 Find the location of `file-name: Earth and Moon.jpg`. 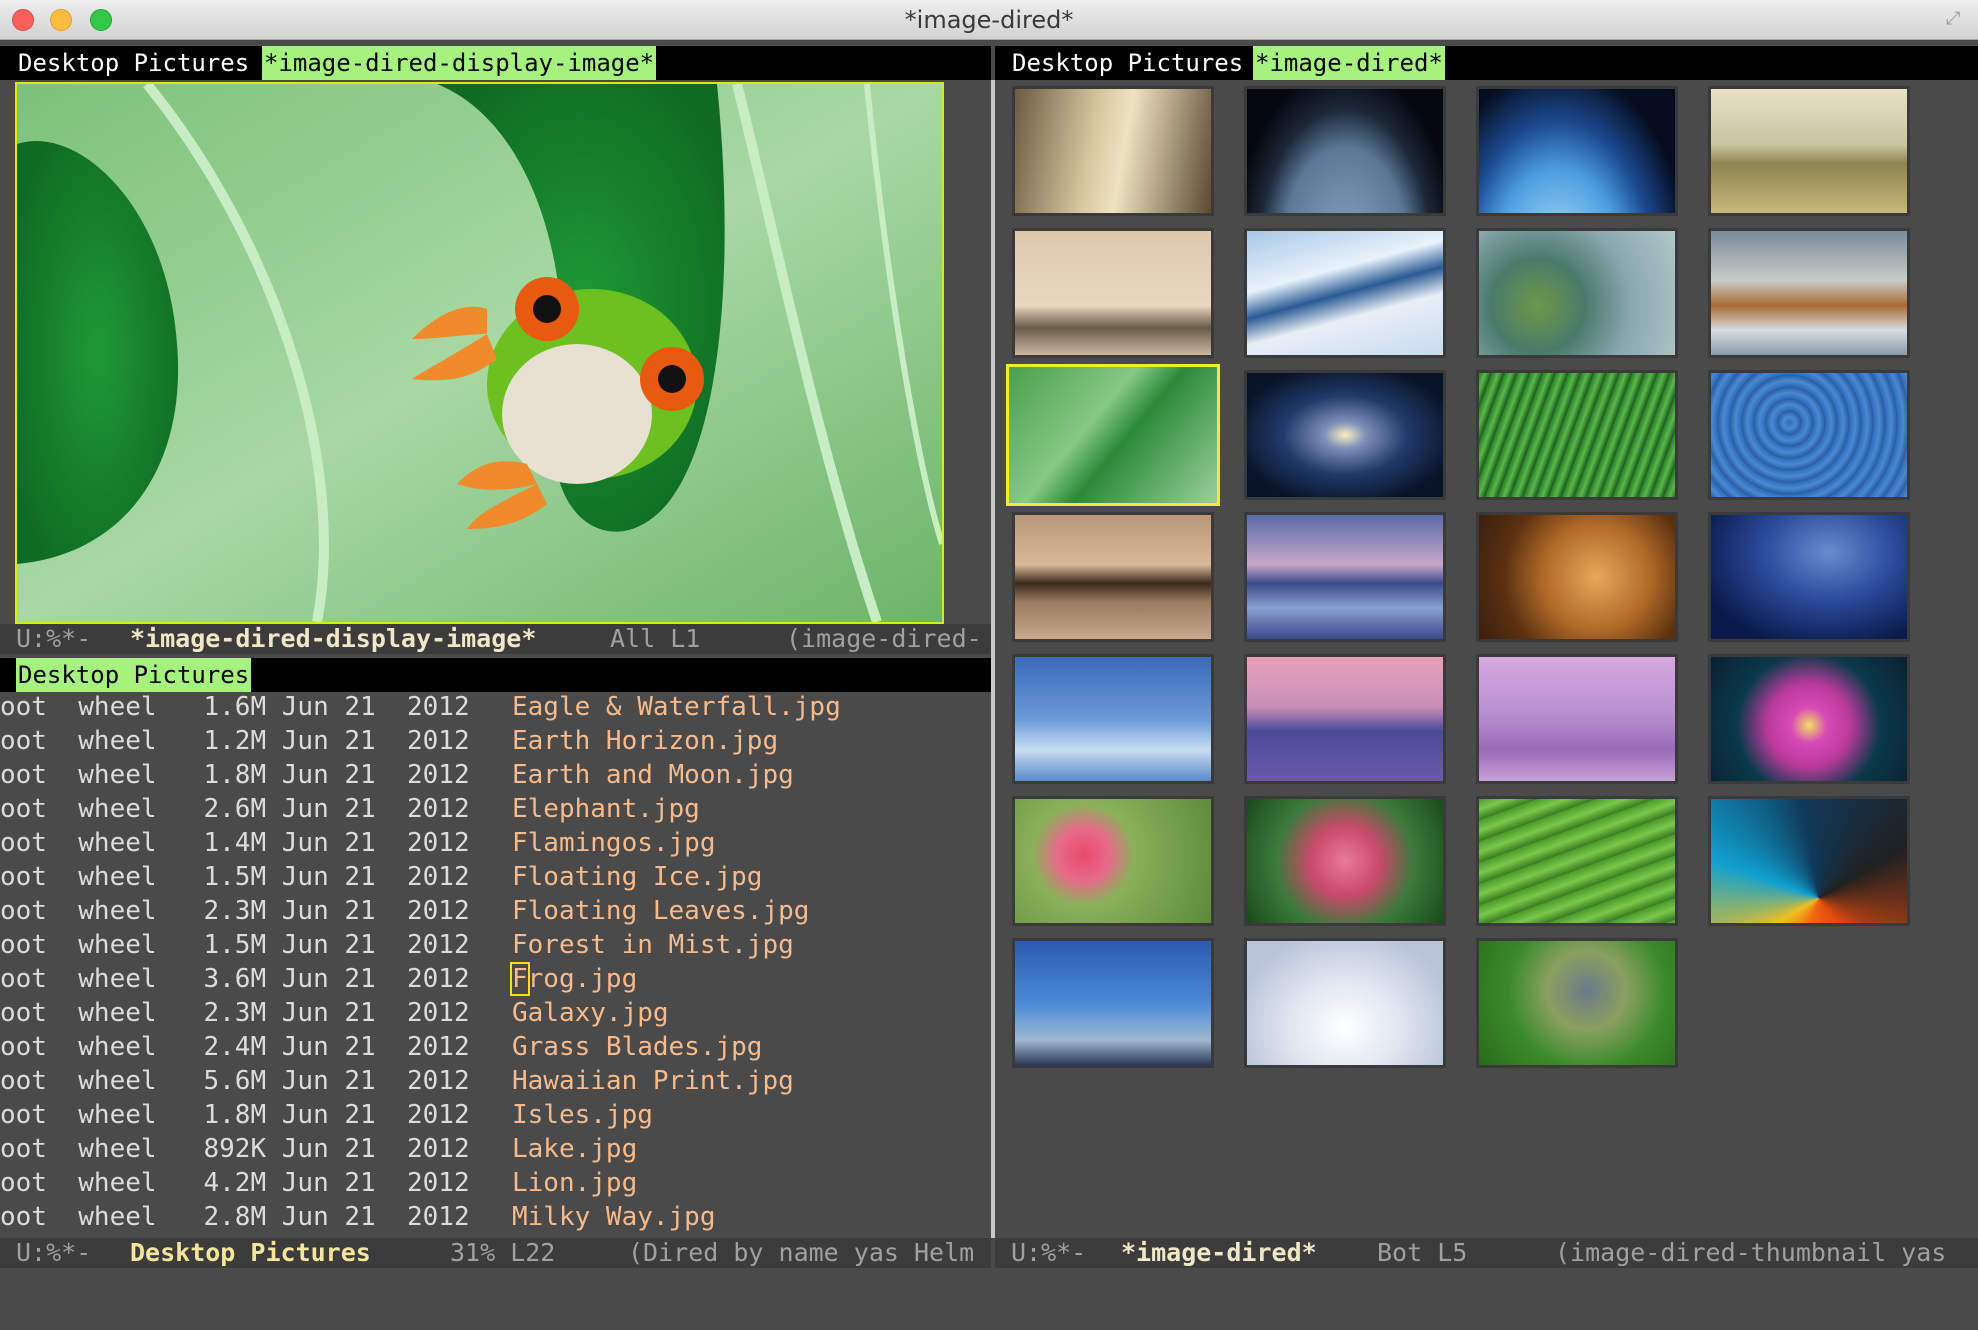

file-name: Earth and Moon.jpg is located at coordinates (653, 775).